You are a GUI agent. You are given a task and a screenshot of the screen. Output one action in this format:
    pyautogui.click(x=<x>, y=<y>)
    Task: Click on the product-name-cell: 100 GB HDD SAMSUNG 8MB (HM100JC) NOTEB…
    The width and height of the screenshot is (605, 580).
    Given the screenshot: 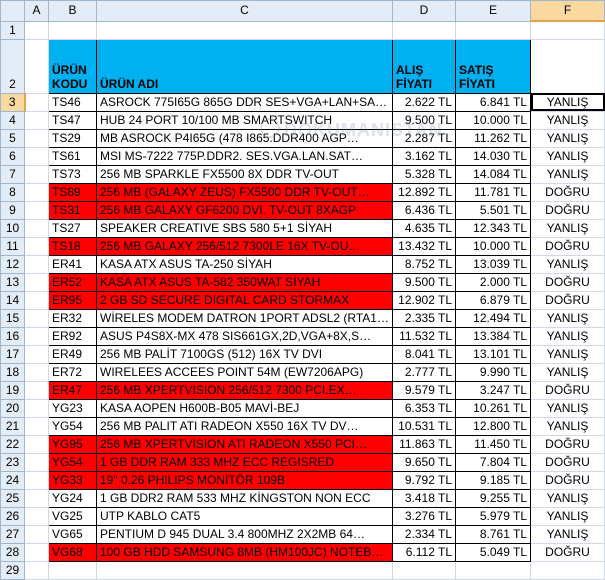 What is the action you would take?
    pyautogui.click(x=244, y=552)
    